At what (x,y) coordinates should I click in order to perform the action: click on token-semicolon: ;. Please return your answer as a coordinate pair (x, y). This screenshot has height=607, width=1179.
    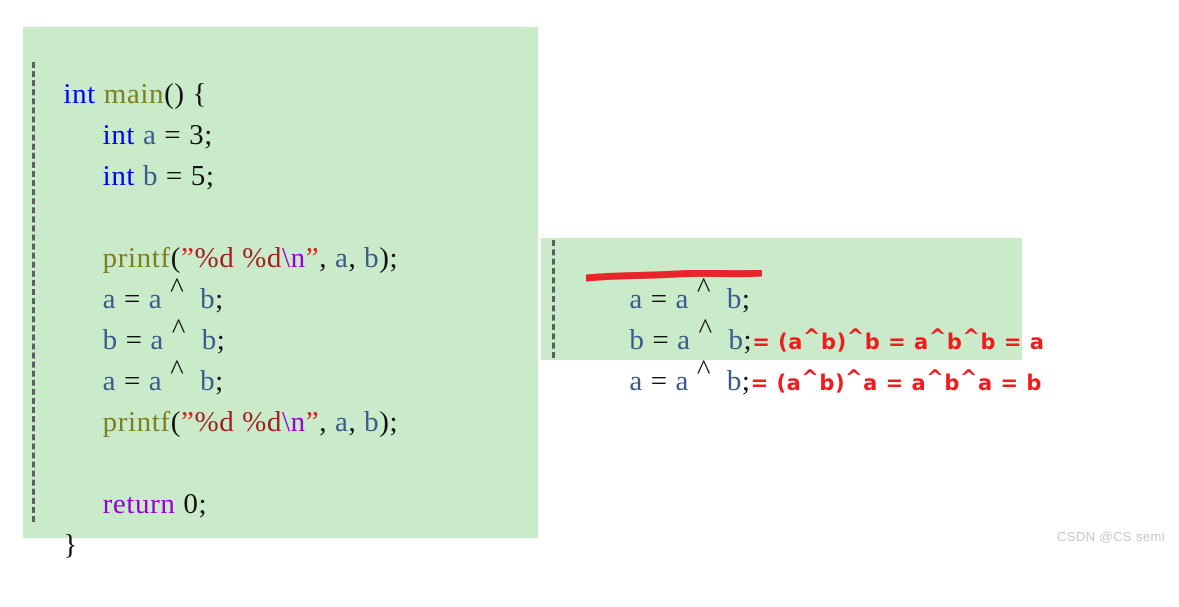
    Looking at the image, I should click on (746, 381).